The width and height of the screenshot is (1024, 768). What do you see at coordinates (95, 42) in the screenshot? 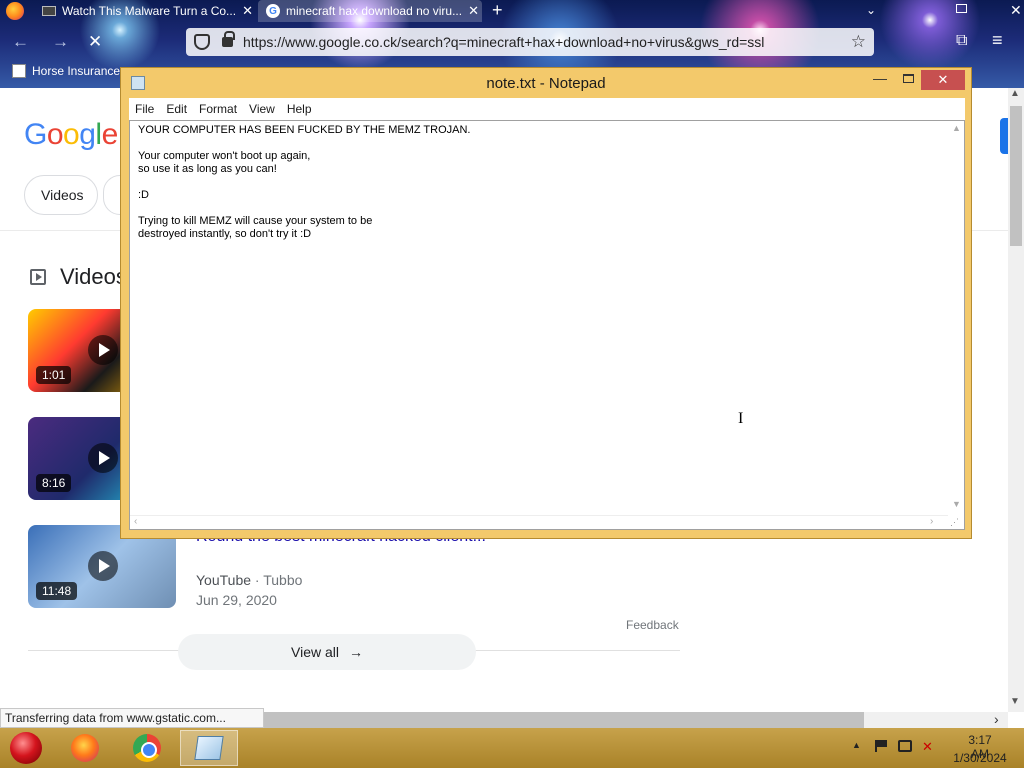
I see `stop-loading-icon: ✕` at bounding box center [95, 42].